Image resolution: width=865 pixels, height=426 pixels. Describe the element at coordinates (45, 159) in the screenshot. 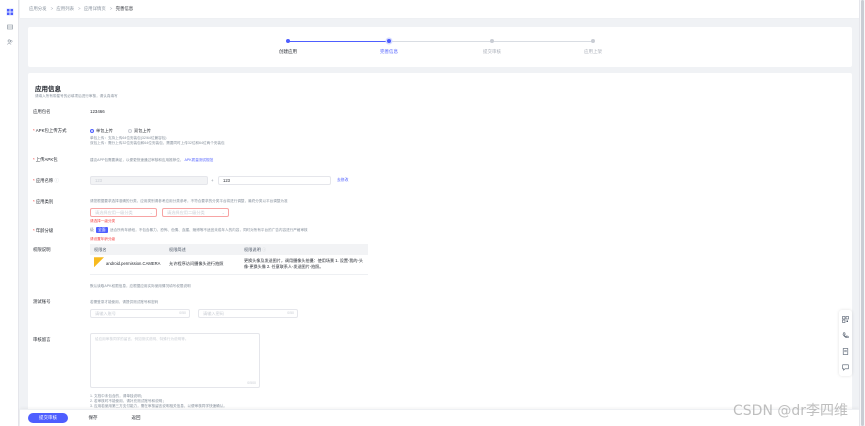

I see `upload-apk-label: *上传APK包` at that location.